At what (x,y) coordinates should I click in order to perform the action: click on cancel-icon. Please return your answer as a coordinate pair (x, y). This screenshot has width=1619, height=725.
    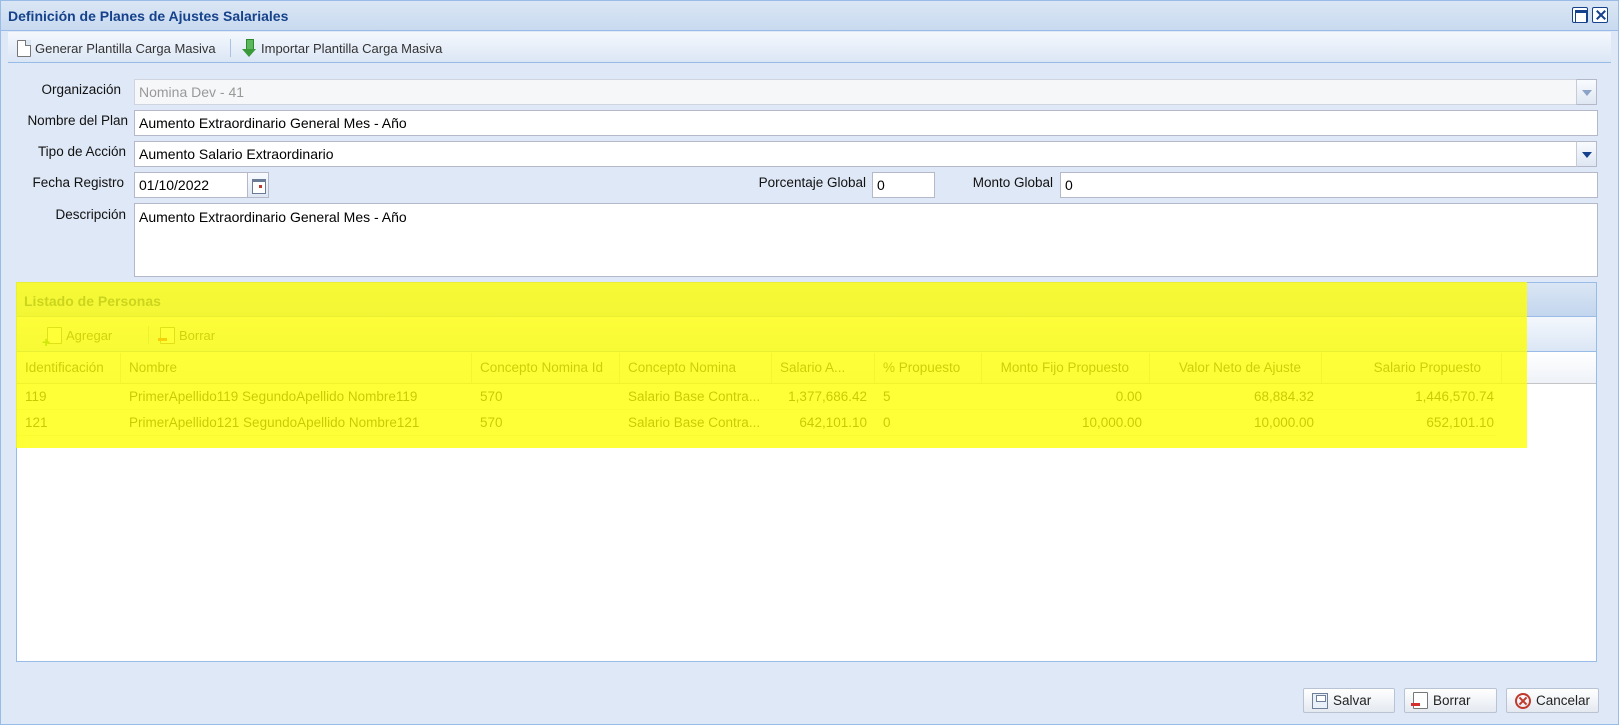
    Looking at the image, I should click on (1523, 700).